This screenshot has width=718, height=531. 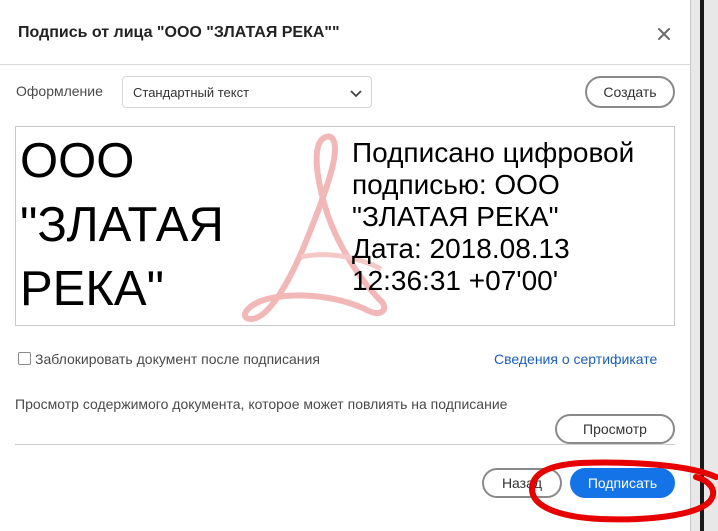 I want to click on sign-button: Подписать, so click(x=622, y=483).